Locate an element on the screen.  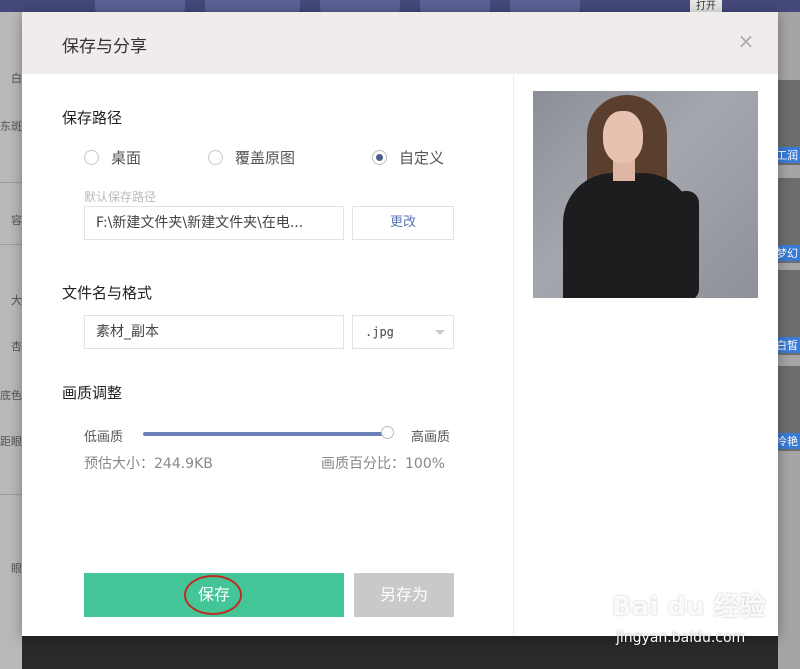
baidu-watermark-logo: Bai du 经验 is located at coordinates (689, 607).